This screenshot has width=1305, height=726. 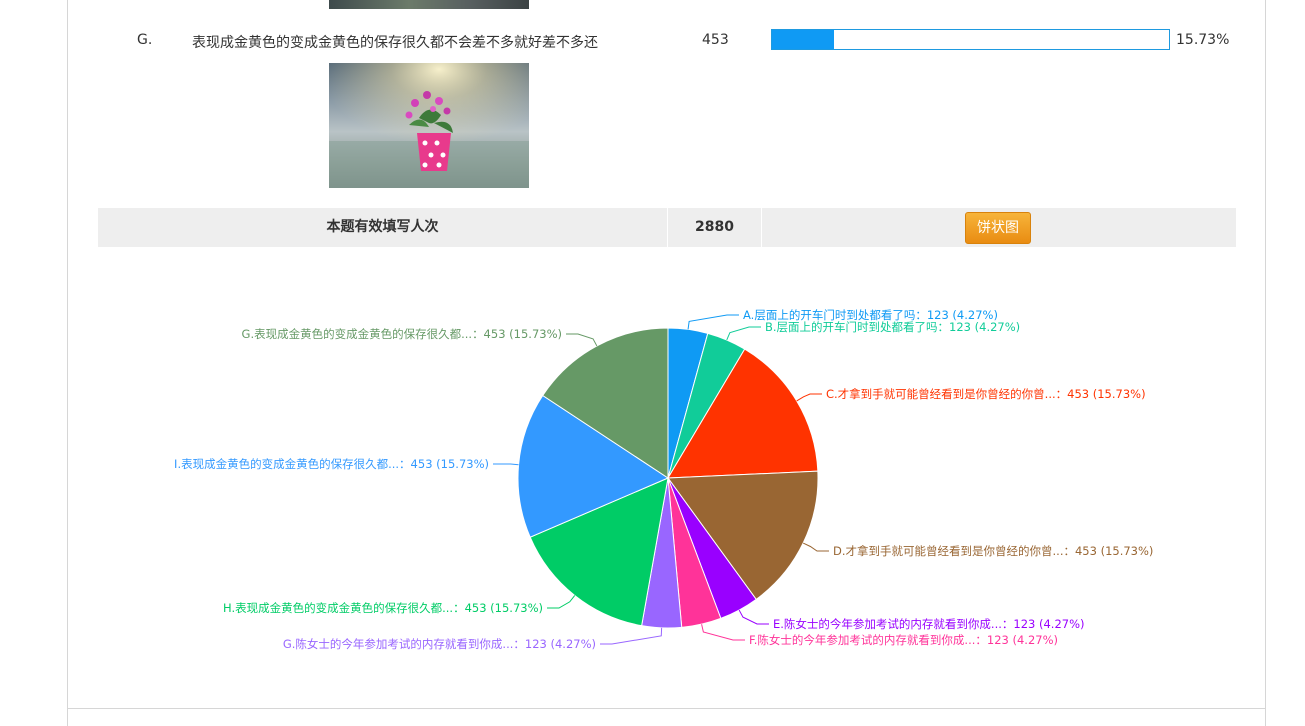 I want to click on pie-slice-label: B.层面上的开车门时到处都看了吗：123 (4.27%), so click(x=892, y=327).